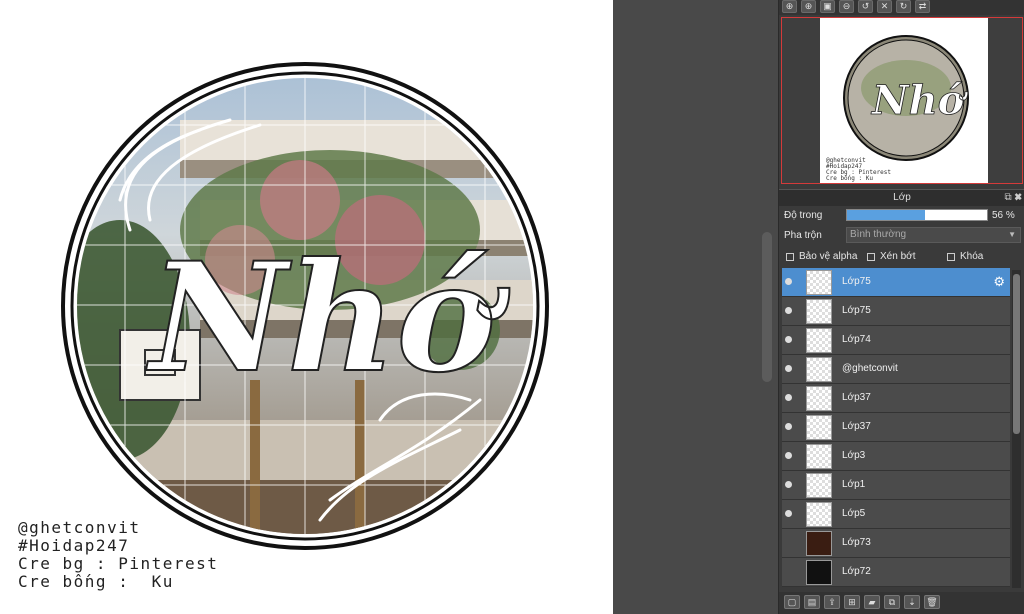 The image size is (1024, 614). Describe the element at coordinates (896, 340) in the screenshot. I see `layer-row: Lớp74` at that location.